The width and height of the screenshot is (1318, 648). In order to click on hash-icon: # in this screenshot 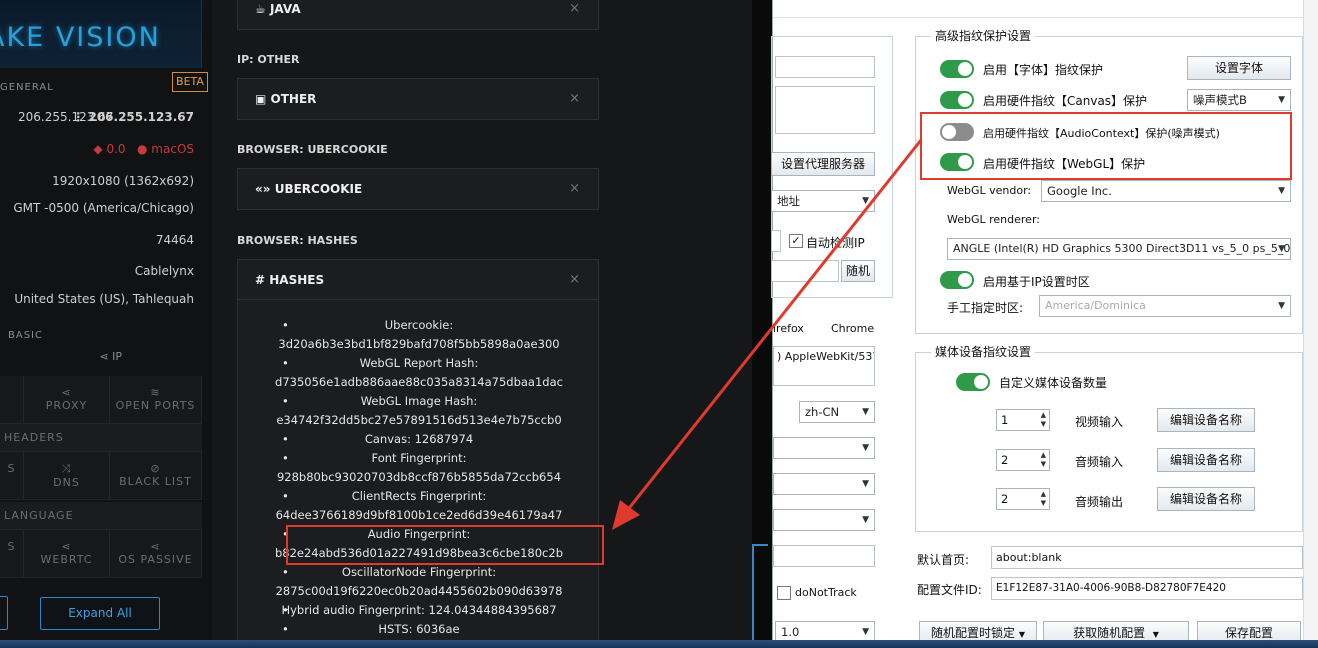, I will do `click(260, 280)`.